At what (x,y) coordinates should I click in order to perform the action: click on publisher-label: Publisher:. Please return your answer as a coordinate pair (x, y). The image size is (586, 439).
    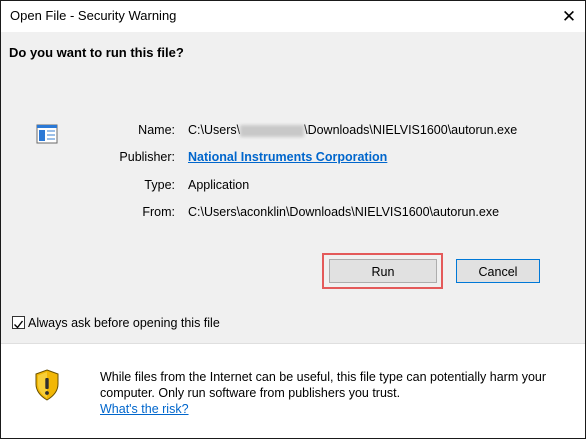
    Looking at the image, I should click on (147, 157).